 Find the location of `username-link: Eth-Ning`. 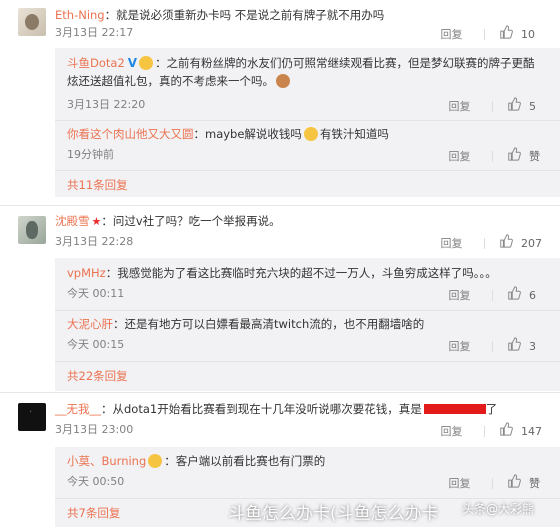

username-link: Eth-Ning is located at coordinates (80, 15).